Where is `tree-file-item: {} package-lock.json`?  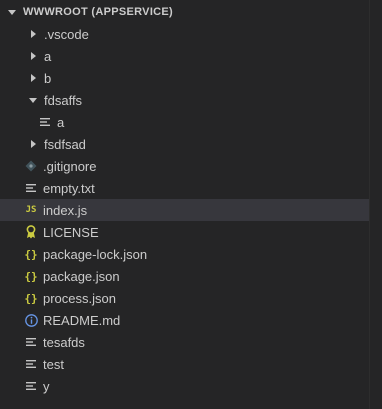 tree-file-item: {} package-lock.json is located at coordinates (185, 254).